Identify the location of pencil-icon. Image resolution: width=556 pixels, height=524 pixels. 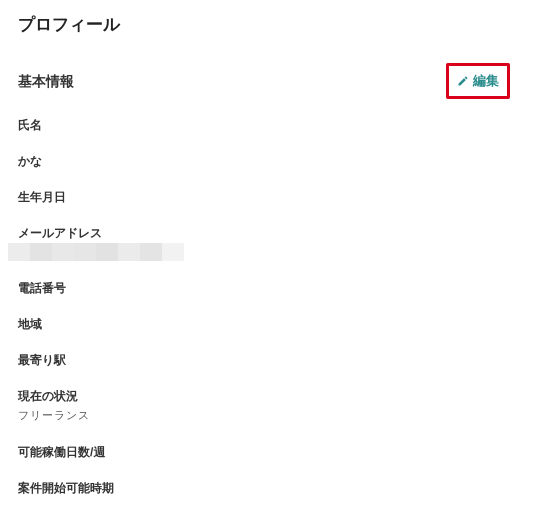
(463, 81).